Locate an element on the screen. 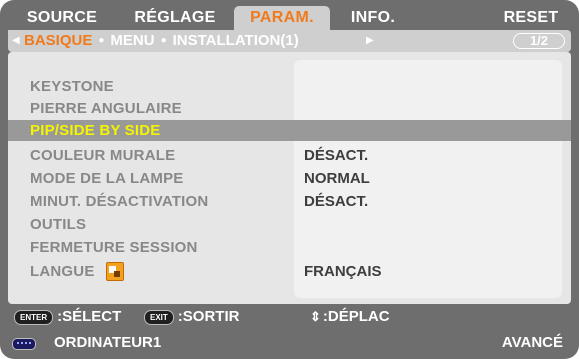  menu-row-minut-desactivation: MINUT. DÉSACTIVATION DÉSACT. is located at coordinates (289, 201).